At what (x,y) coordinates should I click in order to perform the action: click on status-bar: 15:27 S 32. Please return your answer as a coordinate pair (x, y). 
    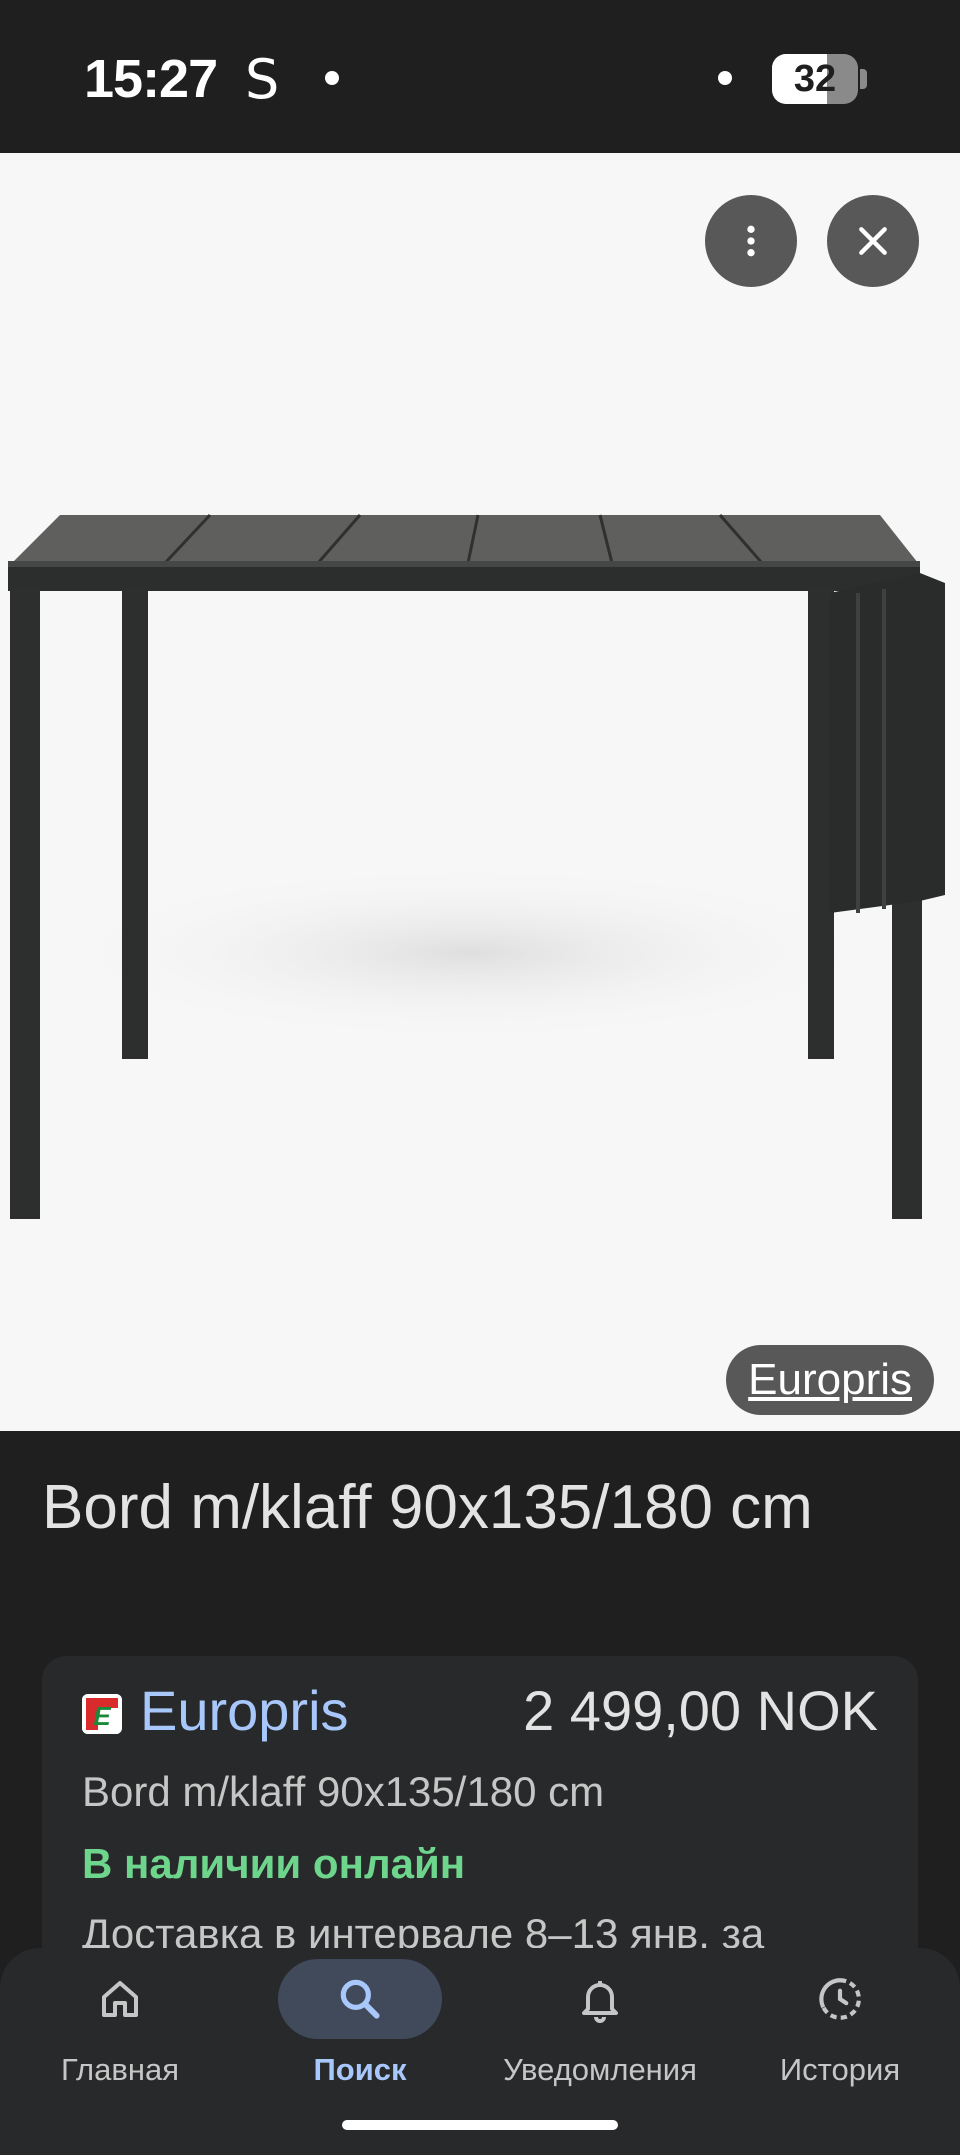
    Looking at the image, I should click on (480, 76).